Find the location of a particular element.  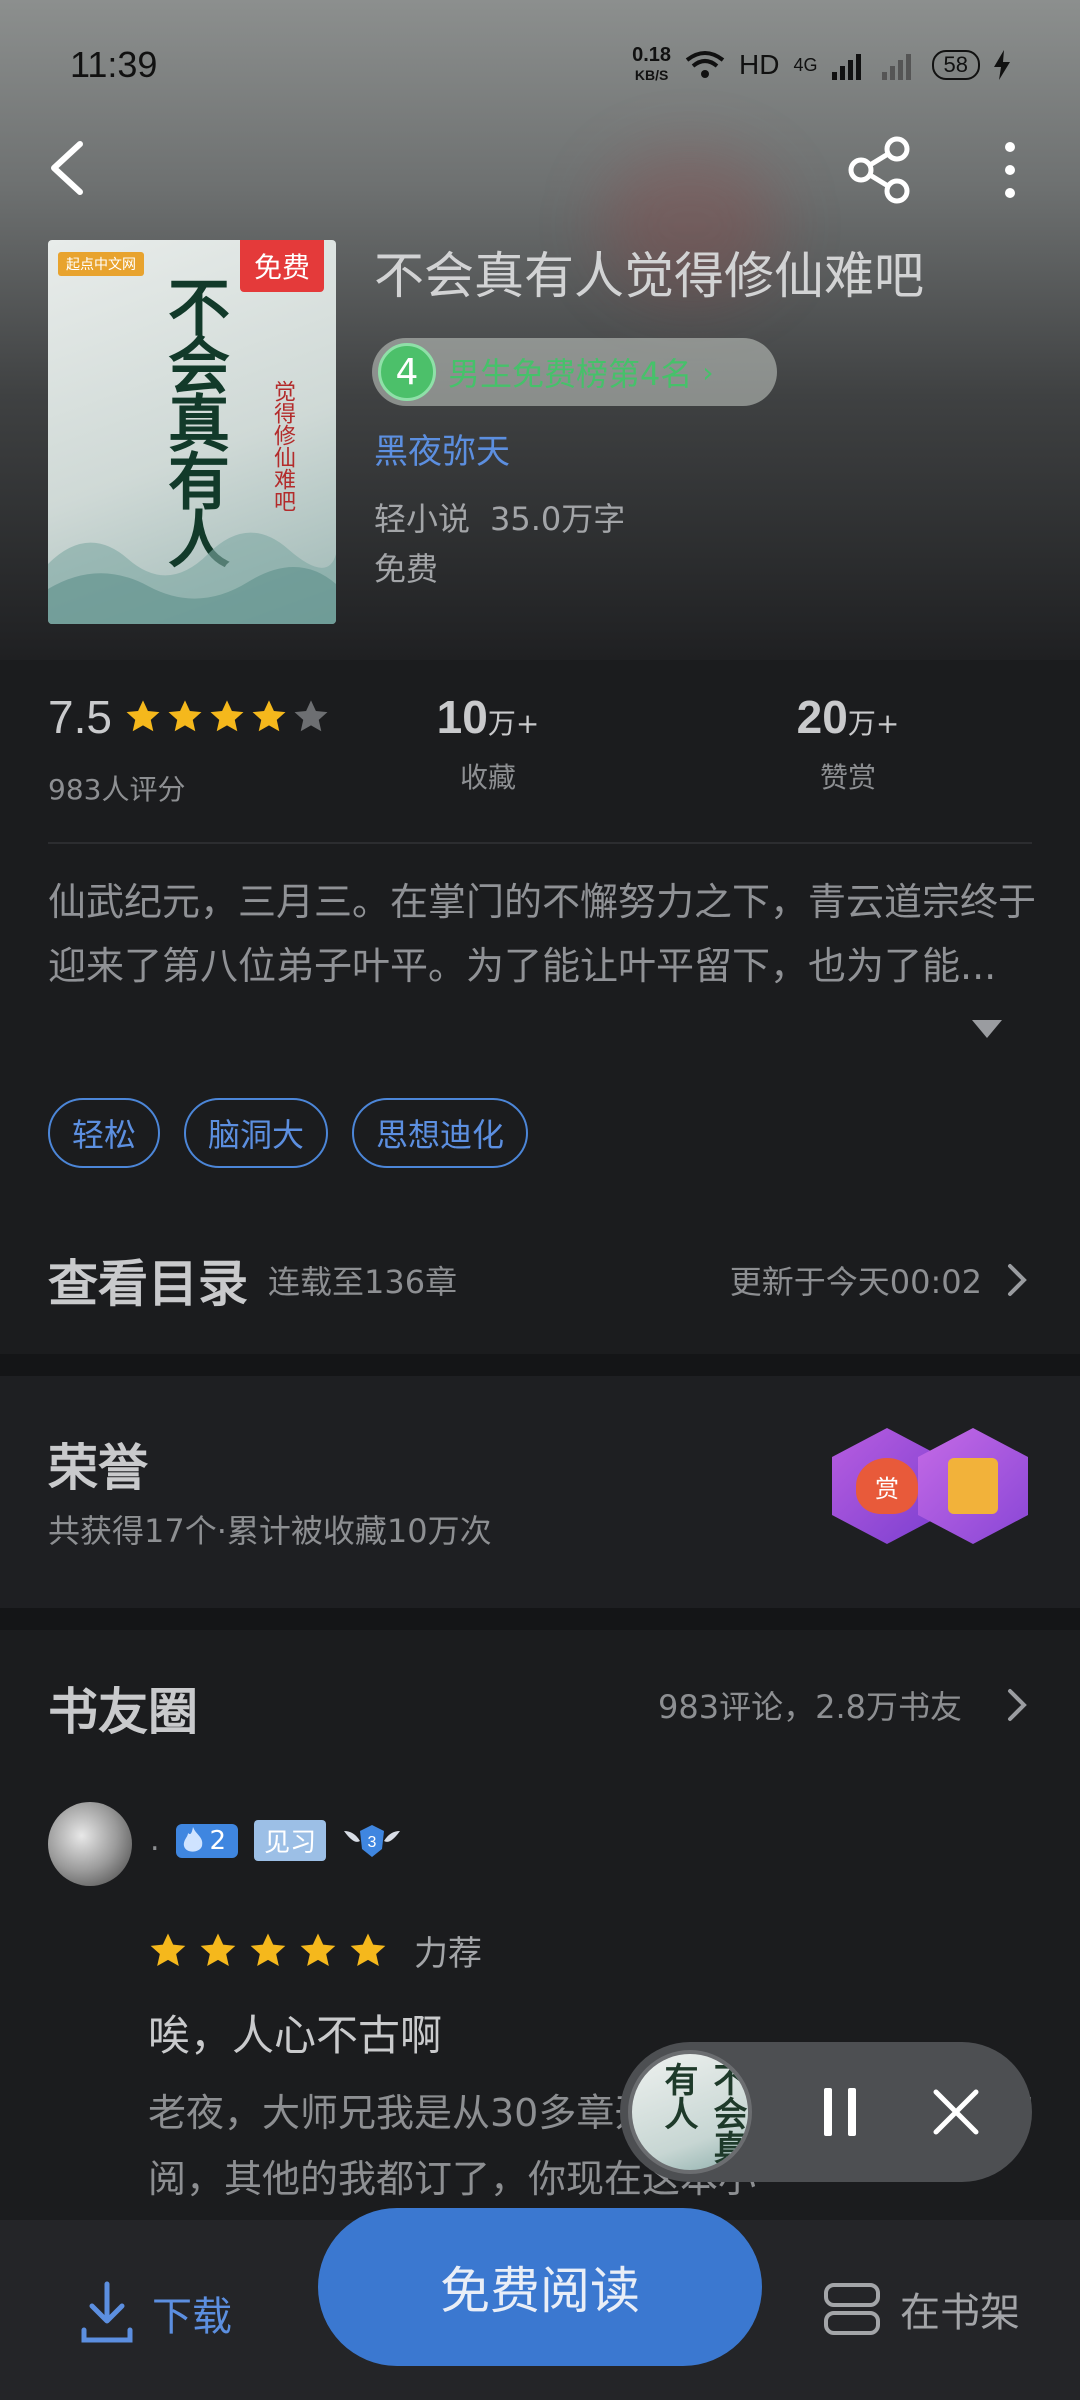

rating-value: 7.5 is located at coordinates (80, 717).